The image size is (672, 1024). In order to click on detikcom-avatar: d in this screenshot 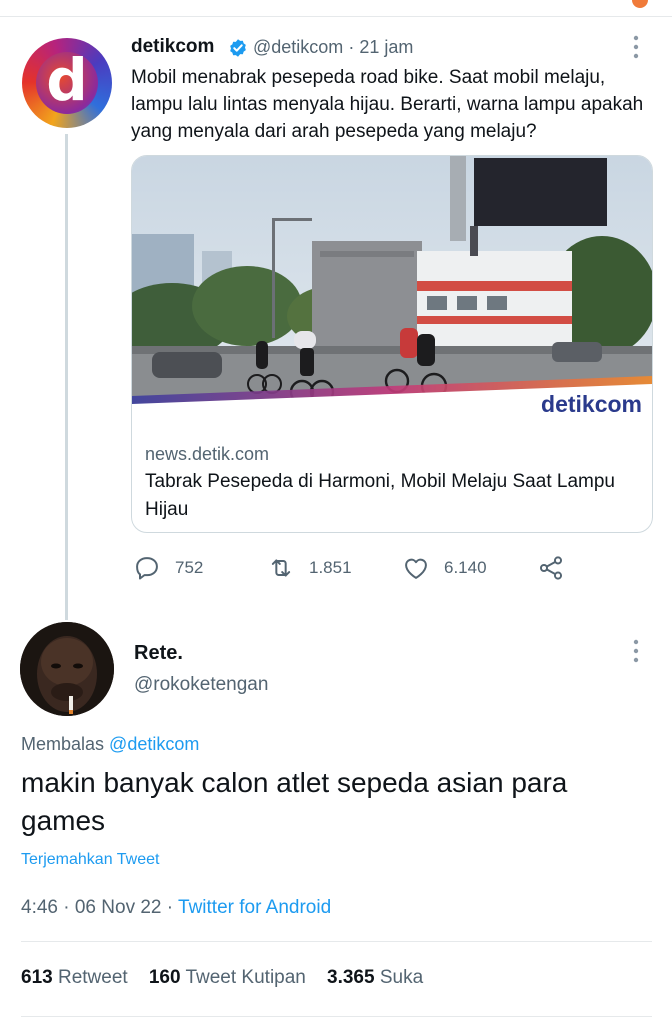, I will do `click(67, 83)`.